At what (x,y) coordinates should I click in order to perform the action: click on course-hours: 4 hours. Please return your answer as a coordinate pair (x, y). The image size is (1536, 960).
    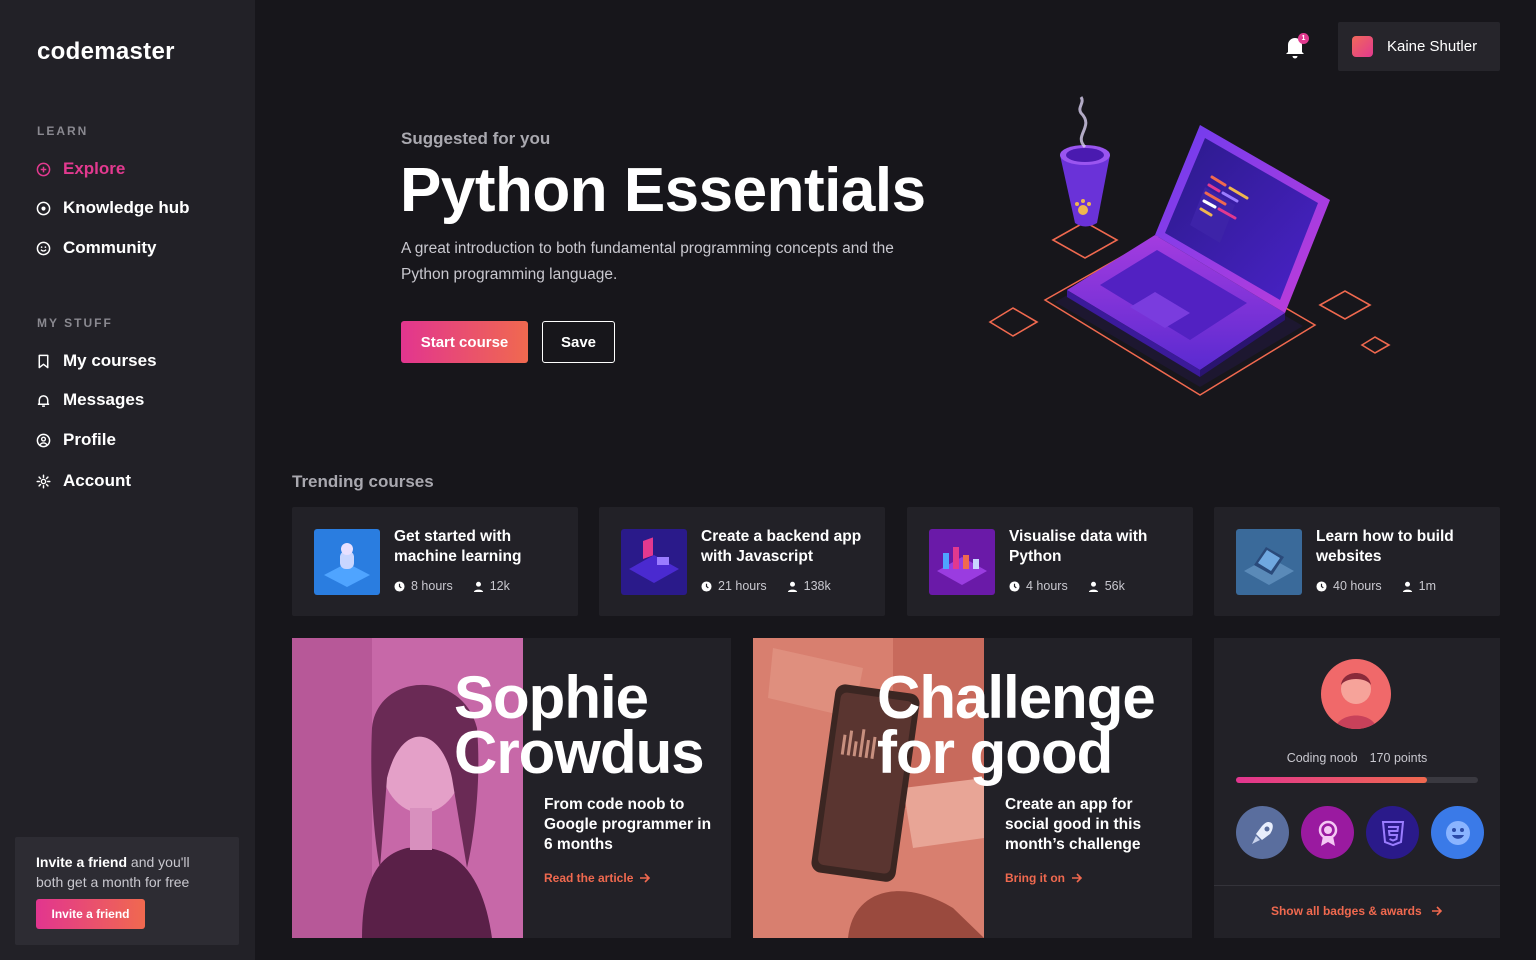
    Looking at the image, I should click on (1047, 586).